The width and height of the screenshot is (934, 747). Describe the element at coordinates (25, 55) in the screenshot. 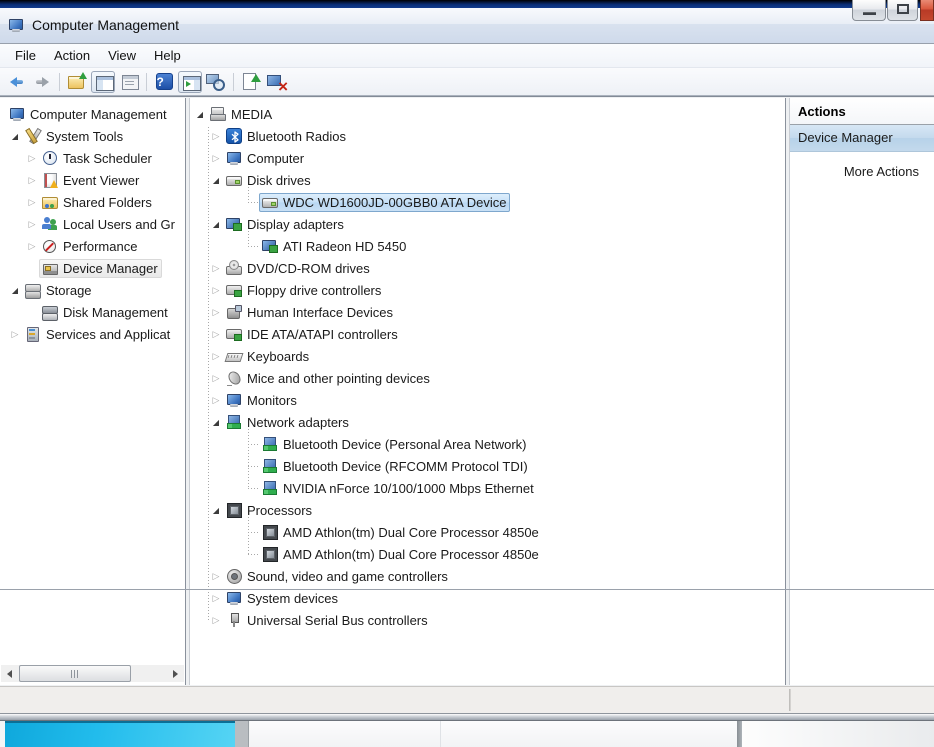

I see `menu-file: File` at that location.